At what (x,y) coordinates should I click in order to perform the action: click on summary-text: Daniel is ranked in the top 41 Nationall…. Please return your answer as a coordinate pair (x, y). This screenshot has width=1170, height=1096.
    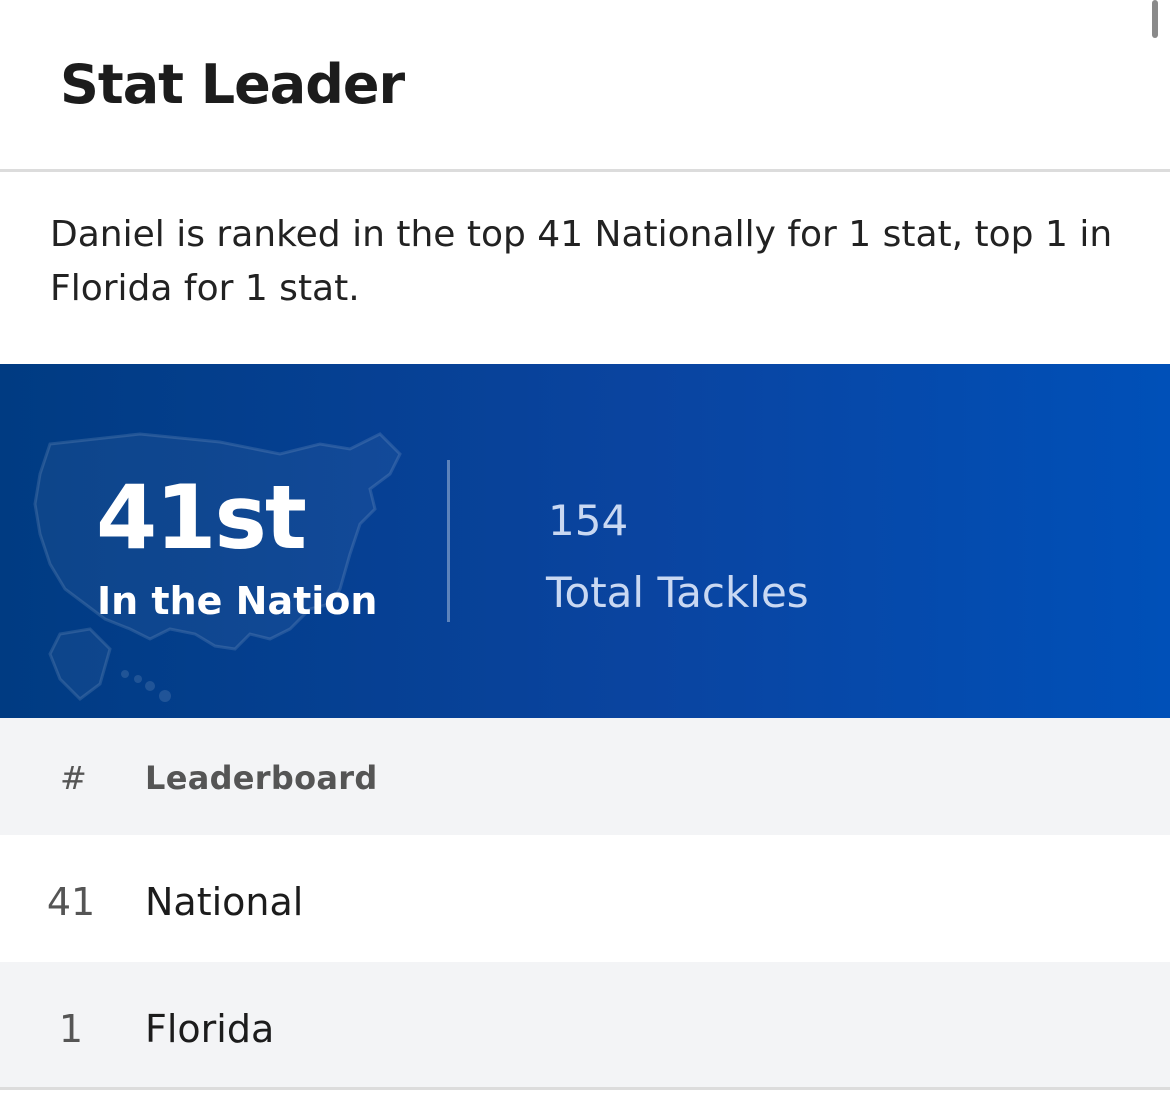
    Looking at the image, I should click on (581, 261).